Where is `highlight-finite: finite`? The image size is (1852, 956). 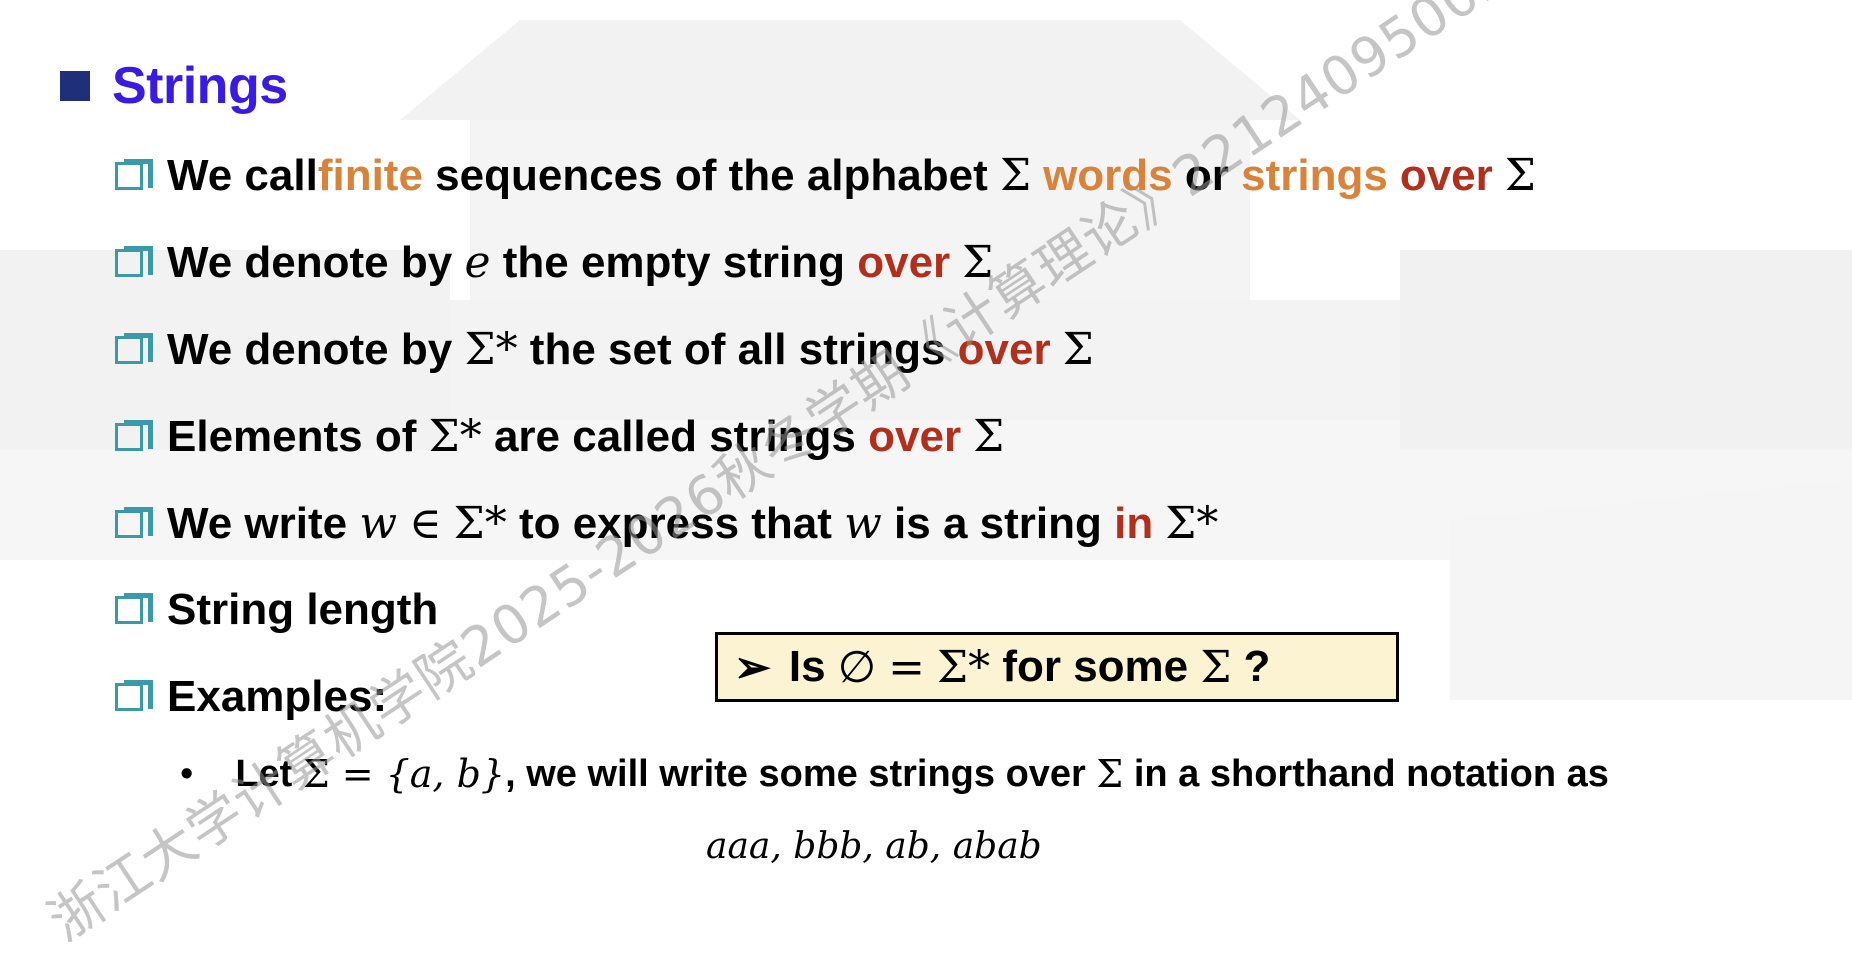
highlight-finite: finite is located at coordinates (370, 175).